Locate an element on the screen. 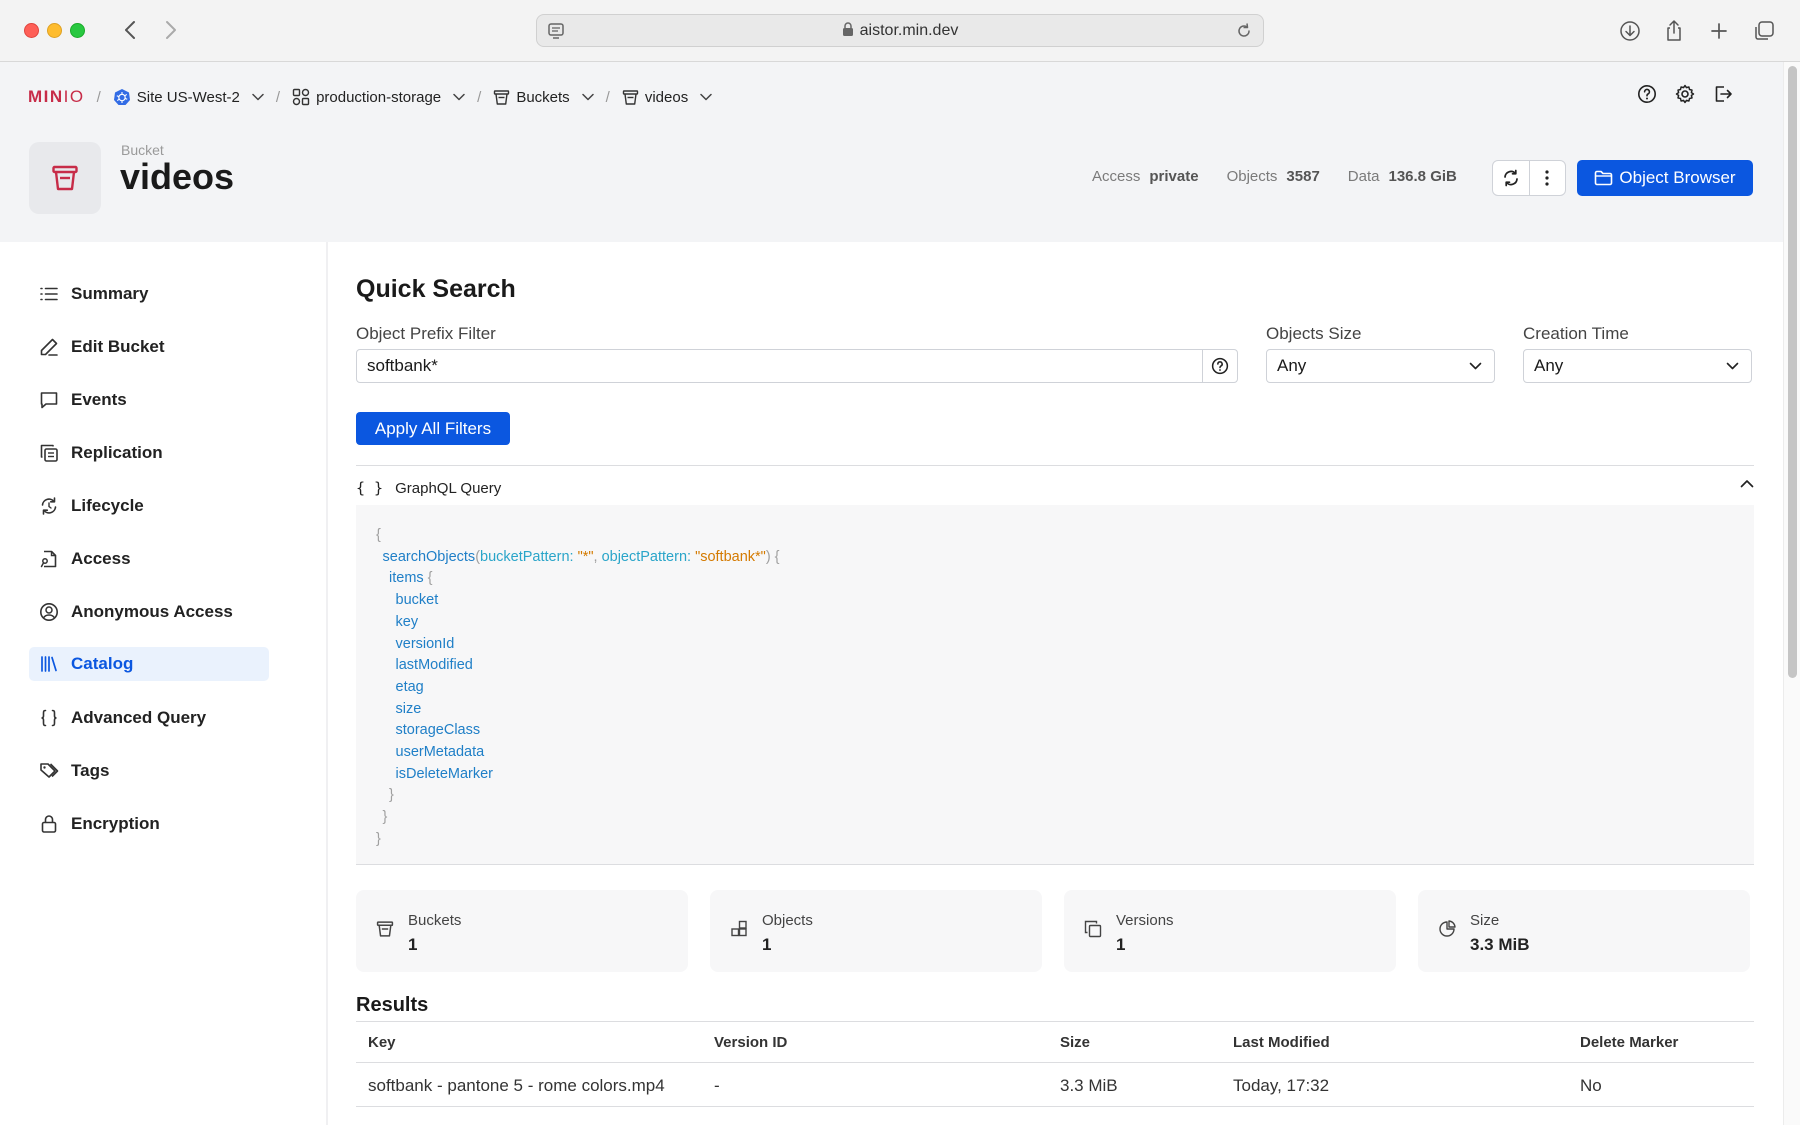  address-bar: aistor.min.dev is located at coordinates (900, 30).